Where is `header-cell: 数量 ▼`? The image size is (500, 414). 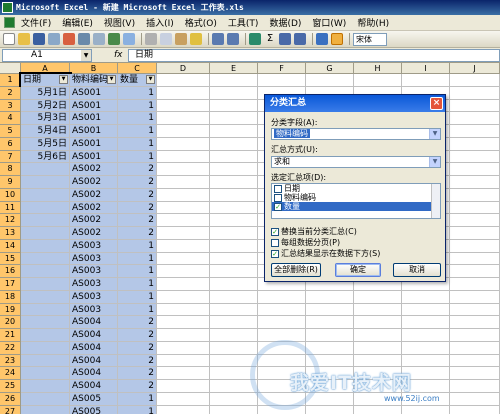 header-cell: 数量 ▼ is located at coordinates (137, 80).